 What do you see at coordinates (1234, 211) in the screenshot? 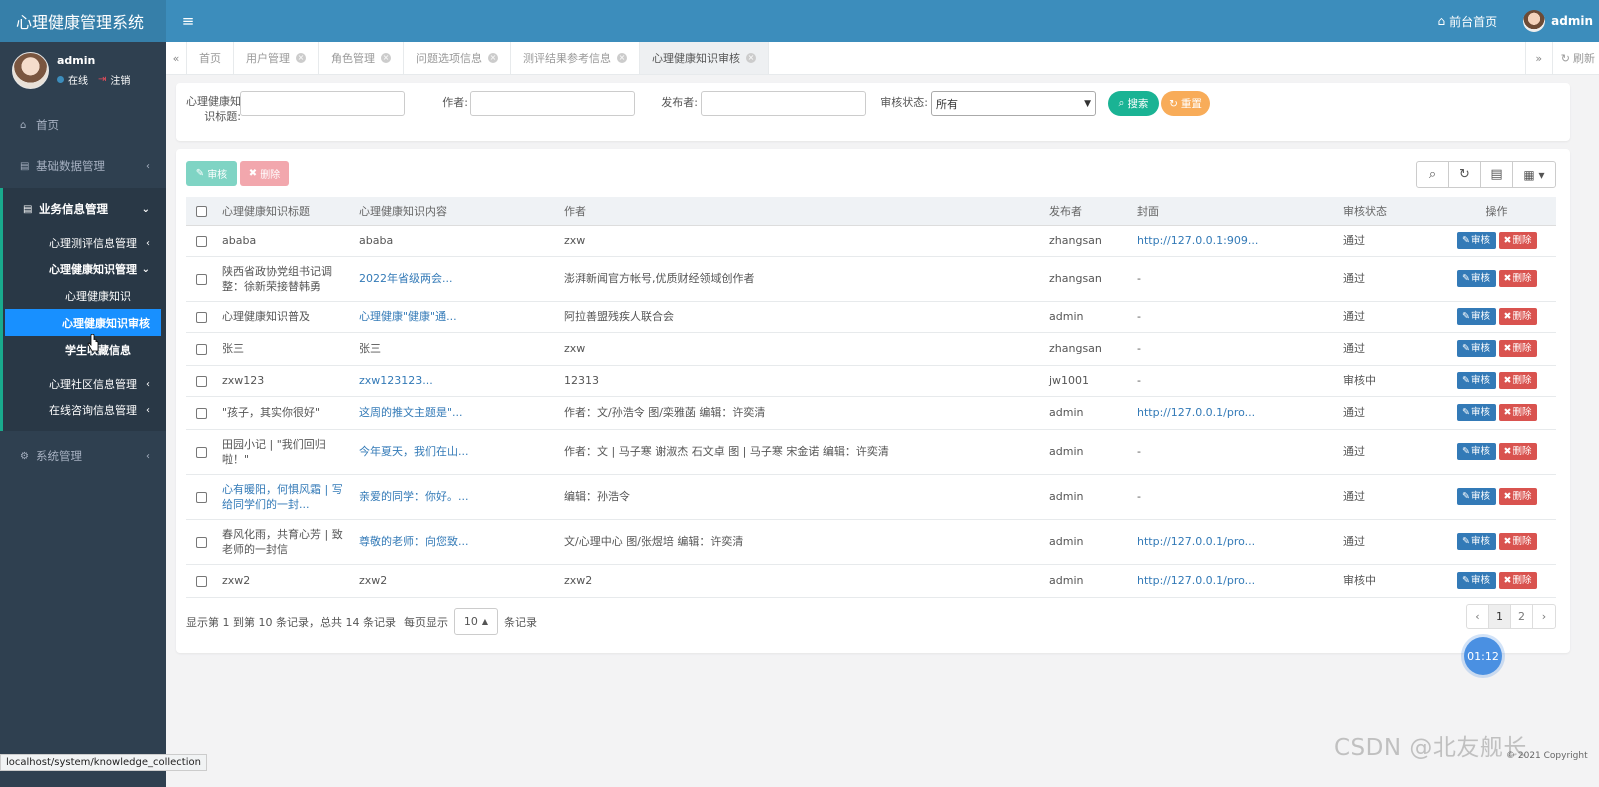
I see `column-header: 封面` at bounding box center [1234, 211].